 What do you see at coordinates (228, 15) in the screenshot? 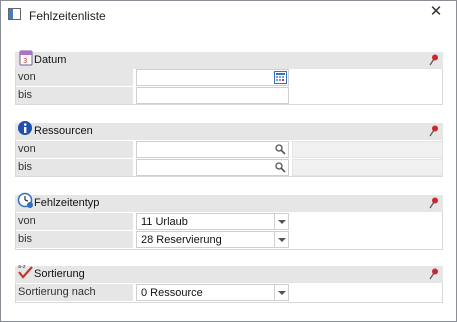
I see `title-bar: Fehlzeitenliste ✕` at bounding box center [228, 15].